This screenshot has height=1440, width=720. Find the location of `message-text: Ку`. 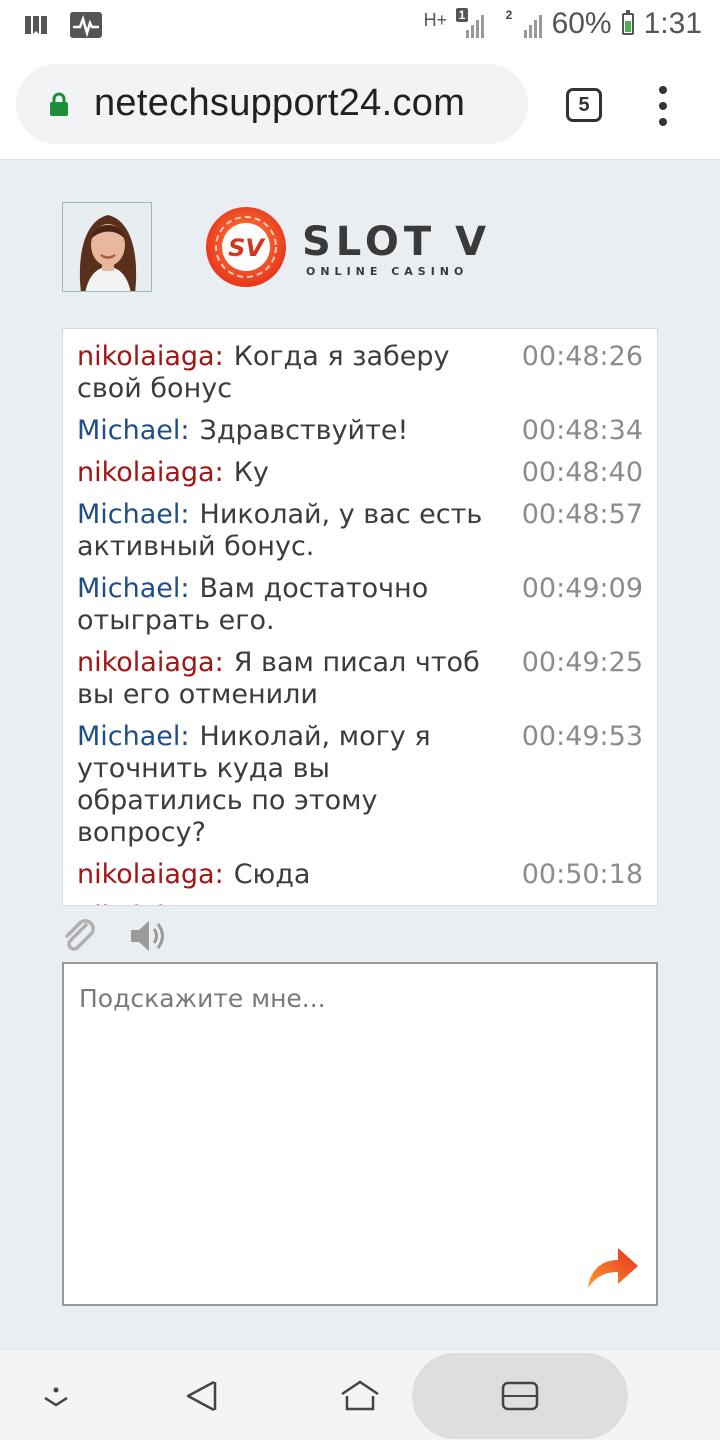

message-text: Ку is located at coordinates (251, 472).